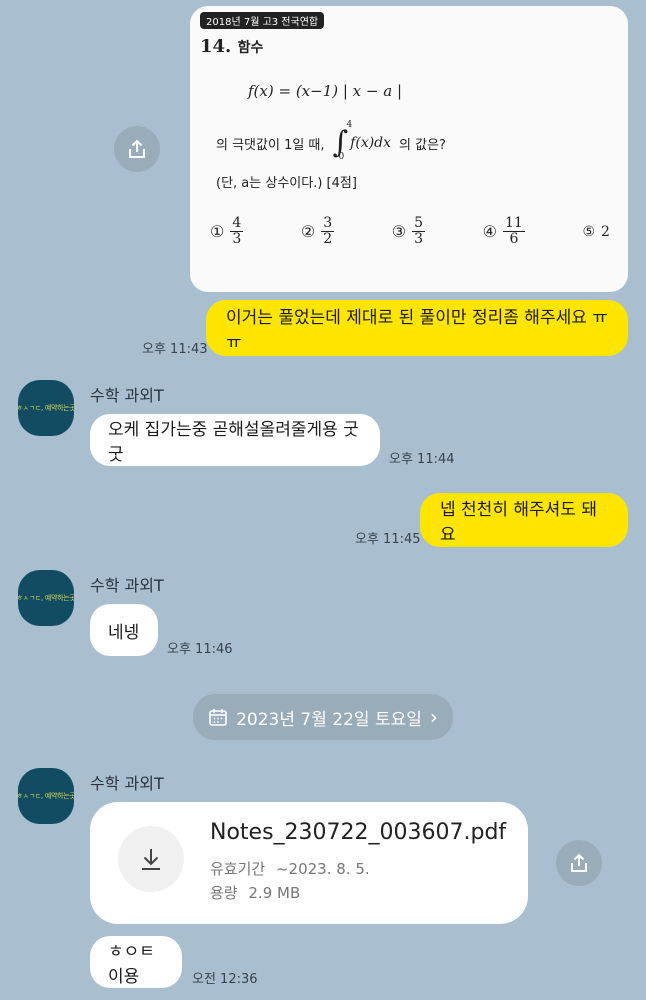  I want to click on message-time: 오후 11:44, so click(422, 459).